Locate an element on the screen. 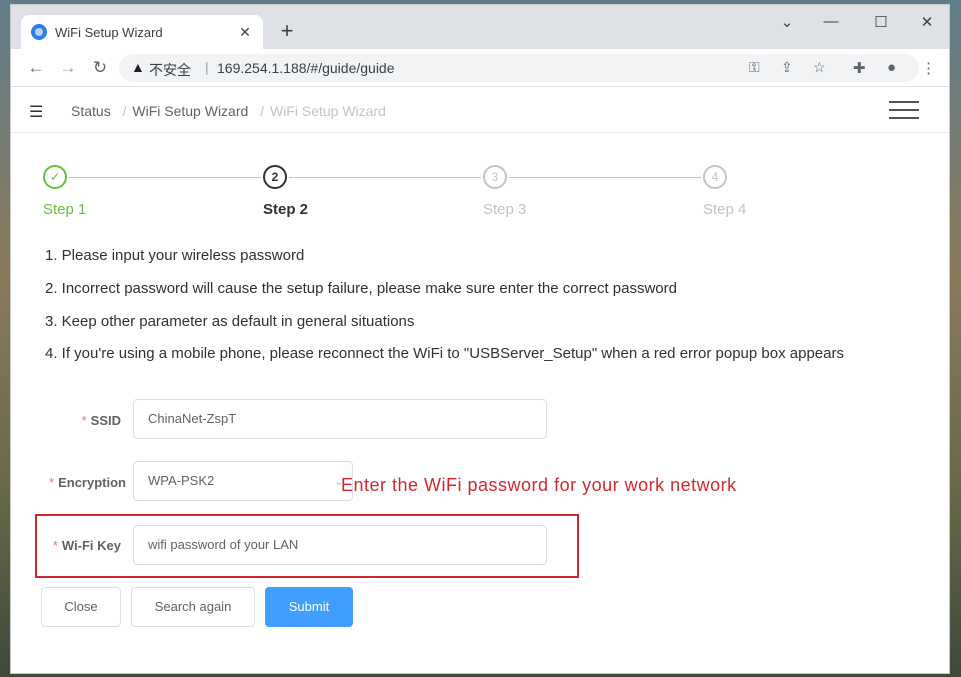 This screenshot has height=677, width=961. step-3-label: Step 3 is located at coordinates (505, 209).